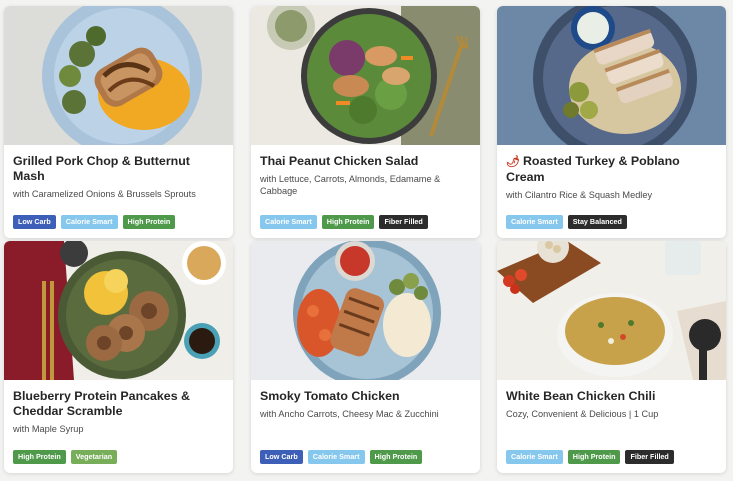 This screenshot has width=733, height=481. I want to click on meal-title: Smoky Tomato Chicken, so click(330, 396).